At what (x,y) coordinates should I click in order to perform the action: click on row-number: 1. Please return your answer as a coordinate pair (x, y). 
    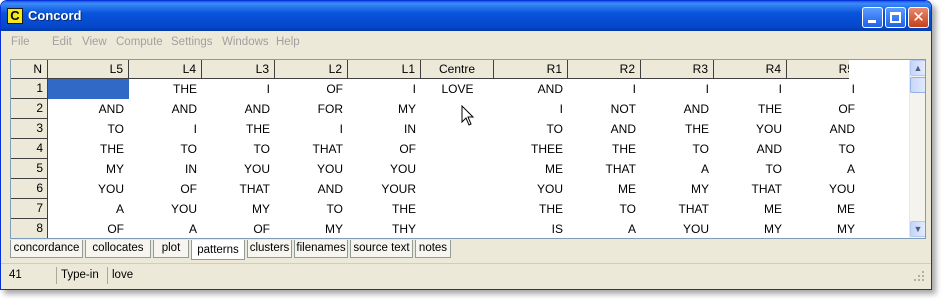
    Looking at the image, I should click on (29, 89).